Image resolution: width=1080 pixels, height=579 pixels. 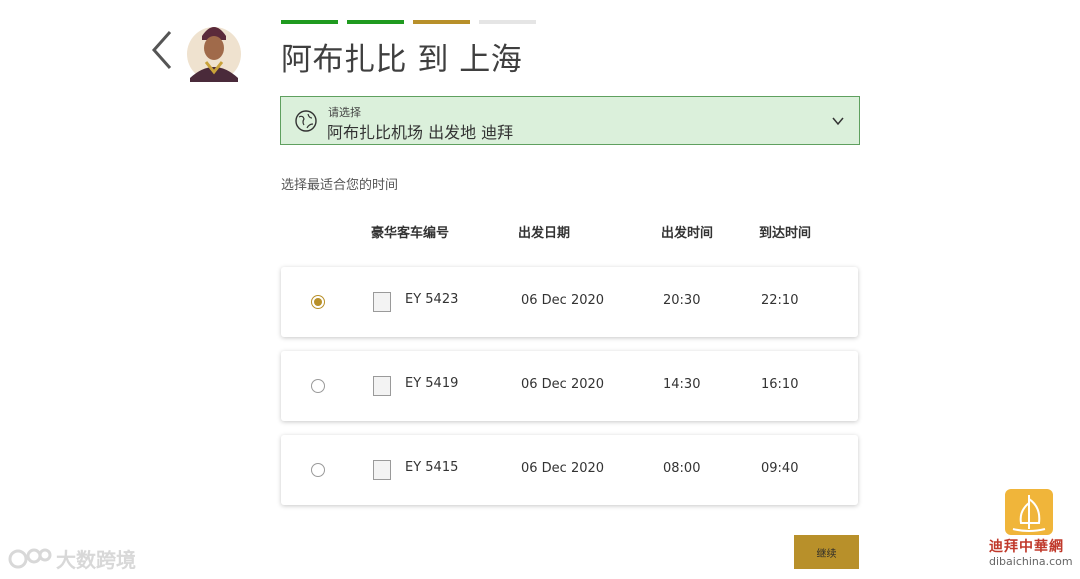 I want to click on option-arrive-time: 16:10, so click(x=780, y=384).